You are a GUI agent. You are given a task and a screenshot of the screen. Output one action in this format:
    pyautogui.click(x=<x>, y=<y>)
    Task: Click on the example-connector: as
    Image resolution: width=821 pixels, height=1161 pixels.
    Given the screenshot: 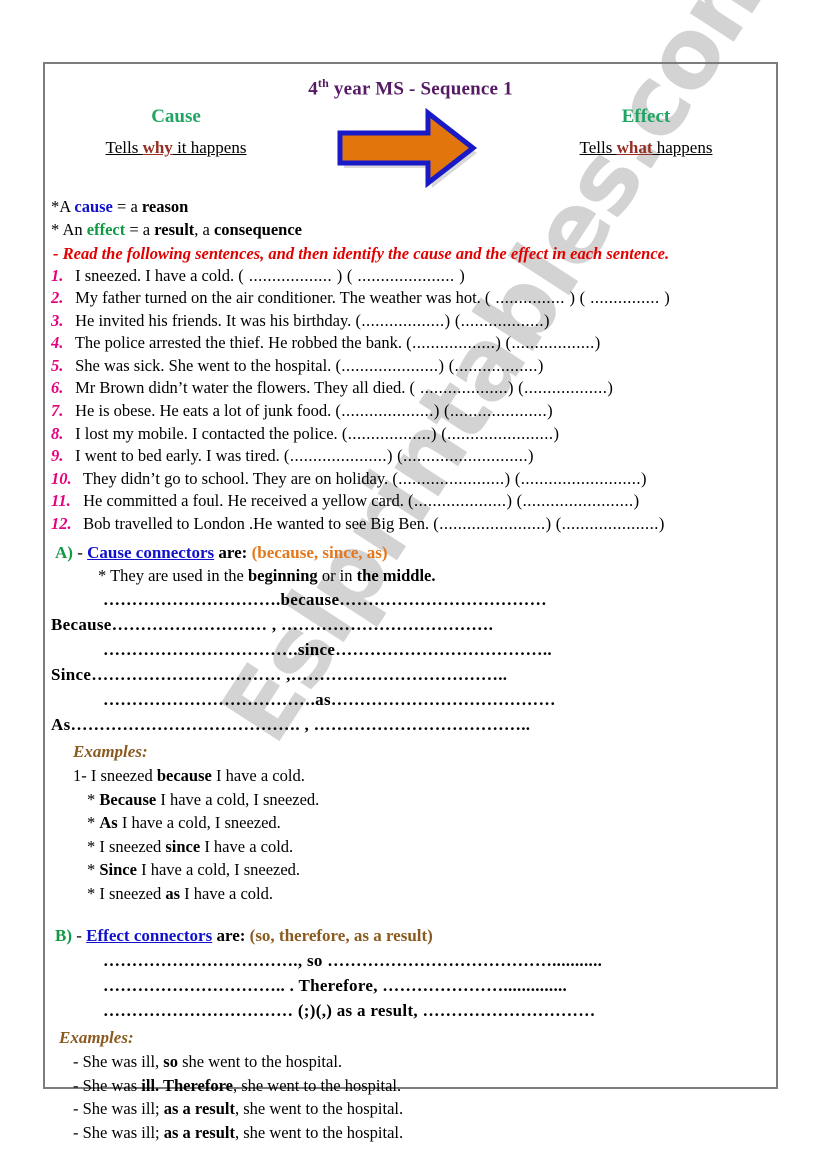 What is the action you would take?
    pyautogui.click(x=173, y=893)
    